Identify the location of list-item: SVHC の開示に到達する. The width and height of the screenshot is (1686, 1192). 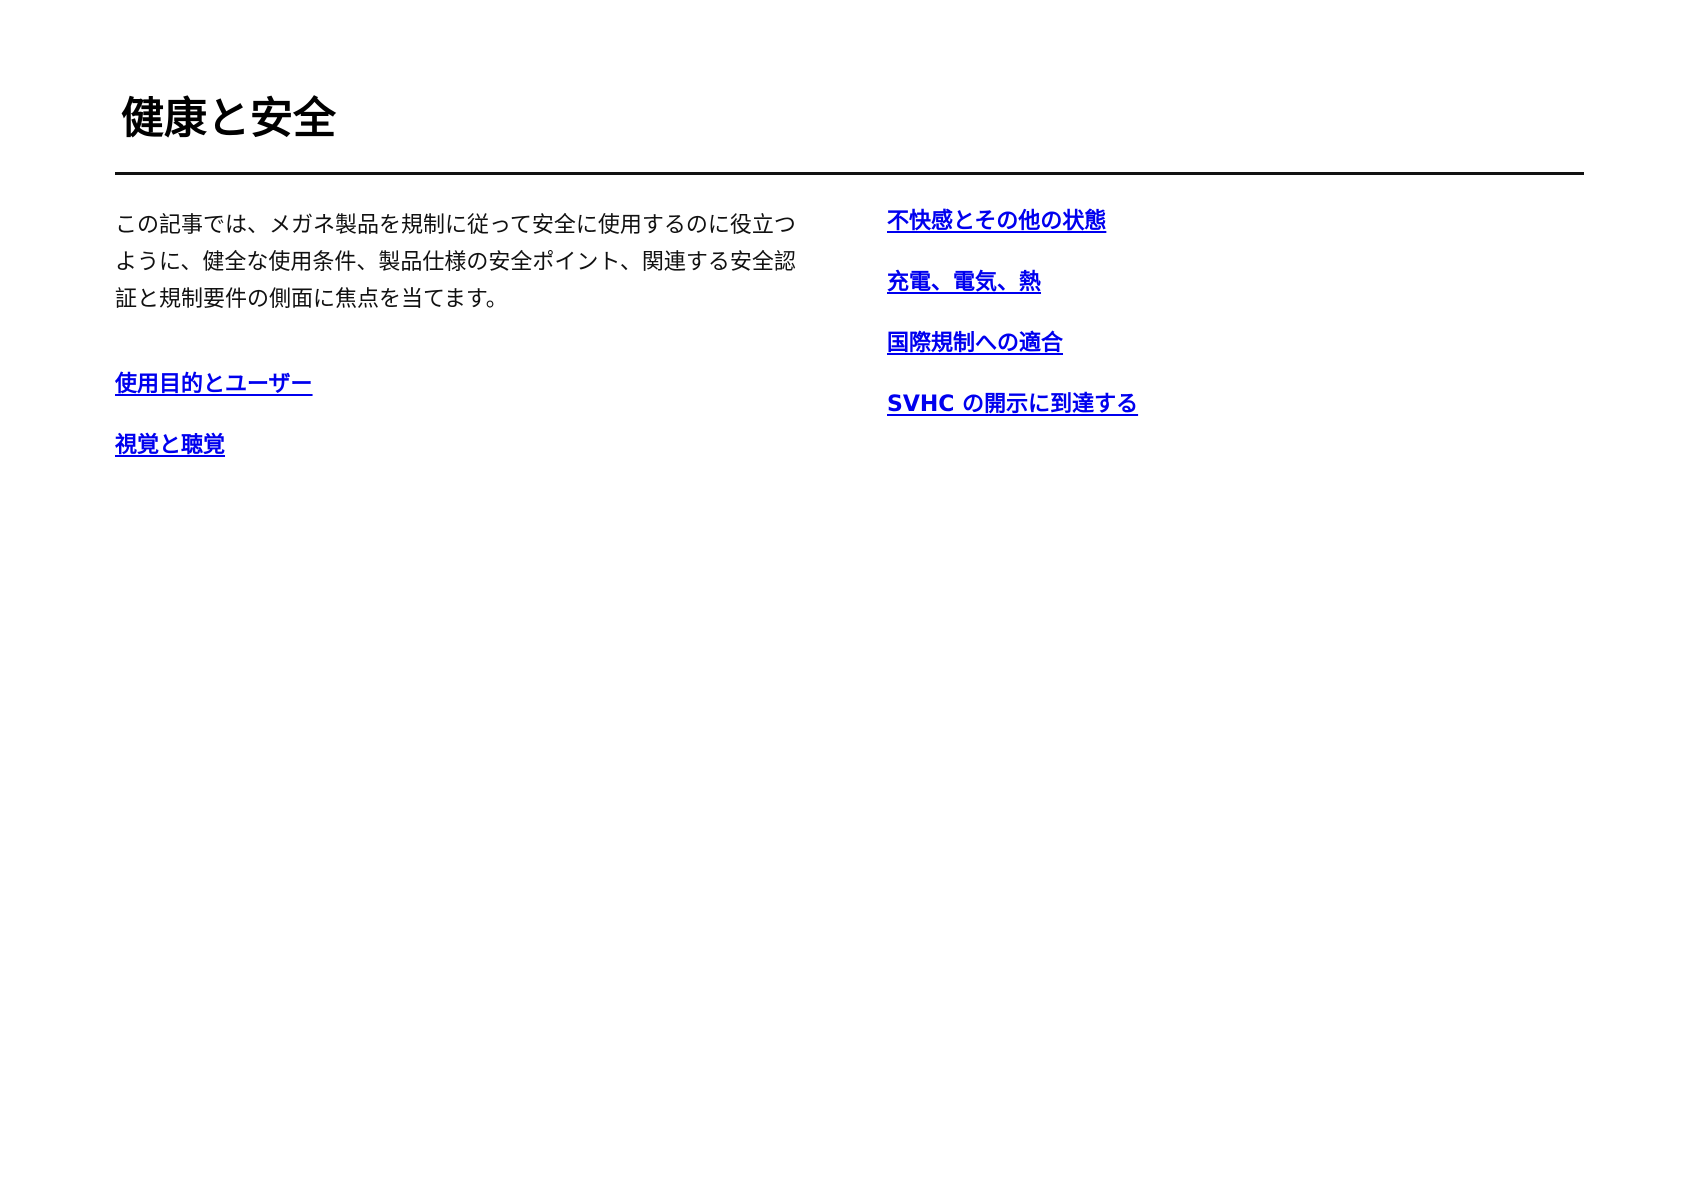
(1187, 405).